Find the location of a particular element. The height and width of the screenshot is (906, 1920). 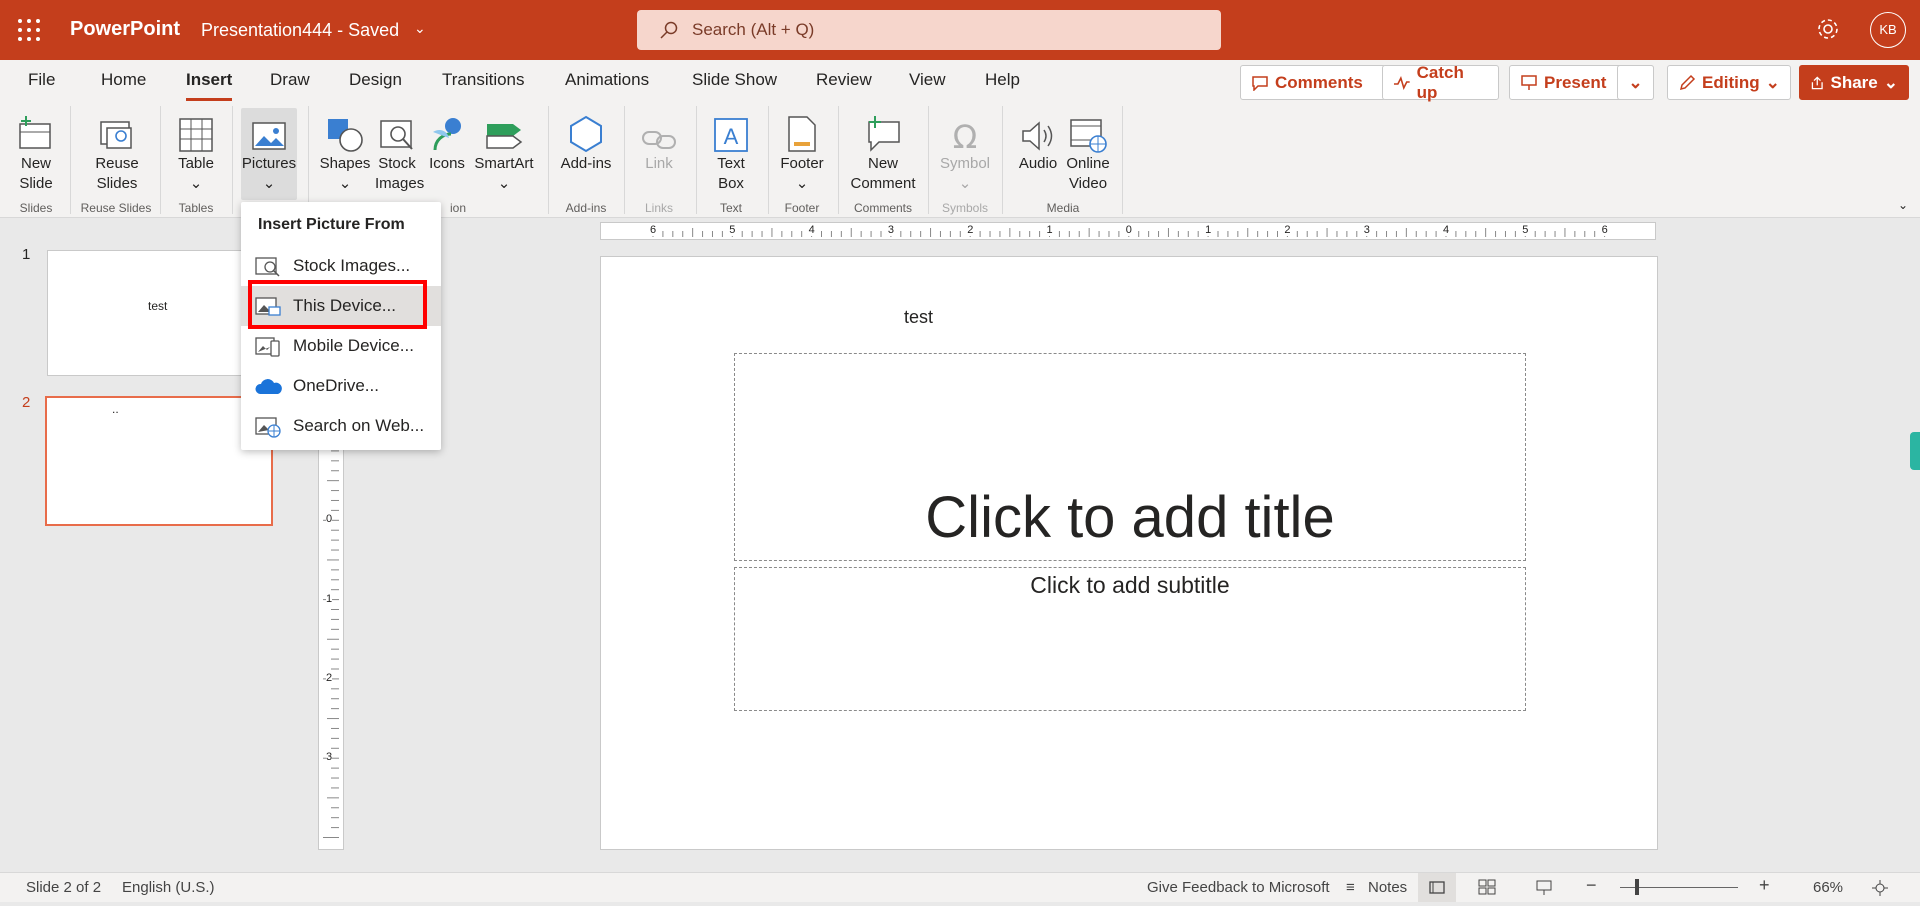

subtitle-placeholder-text: Click to add subtitle is located at coordinates (1130, 585).